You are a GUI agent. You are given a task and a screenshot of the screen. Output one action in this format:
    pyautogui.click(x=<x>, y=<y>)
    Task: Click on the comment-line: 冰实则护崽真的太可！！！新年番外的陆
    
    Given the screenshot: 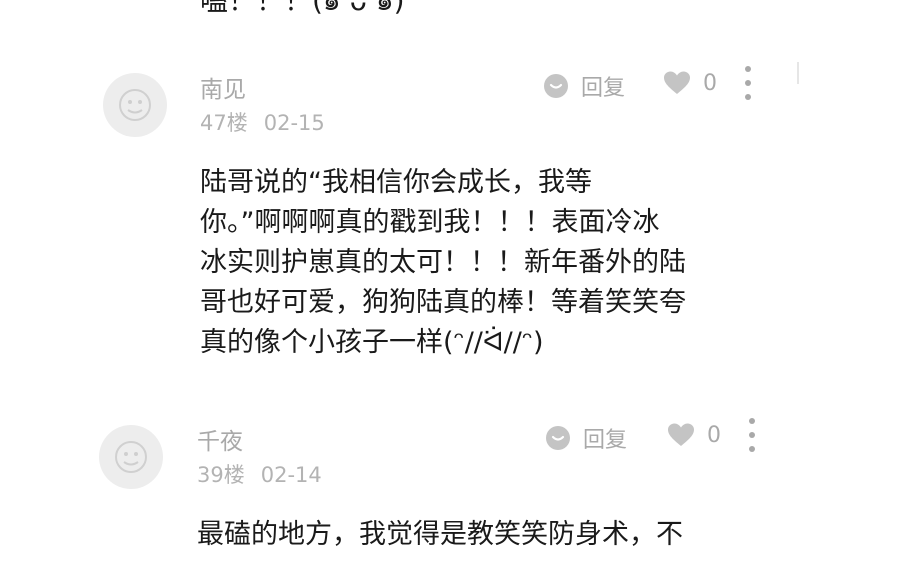 What is the action you would take?
    pyautogui.click(x=443, y=262)
    